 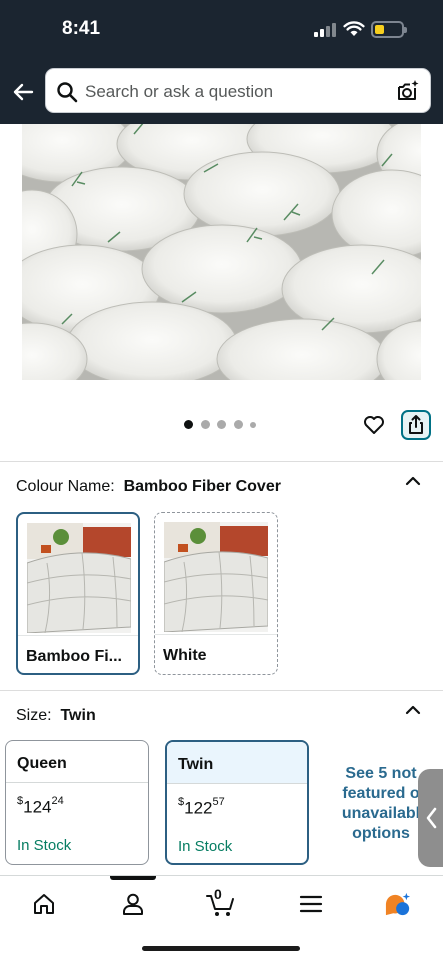 I want to click on bottom-nav: 0, so click(x=221, y=917).